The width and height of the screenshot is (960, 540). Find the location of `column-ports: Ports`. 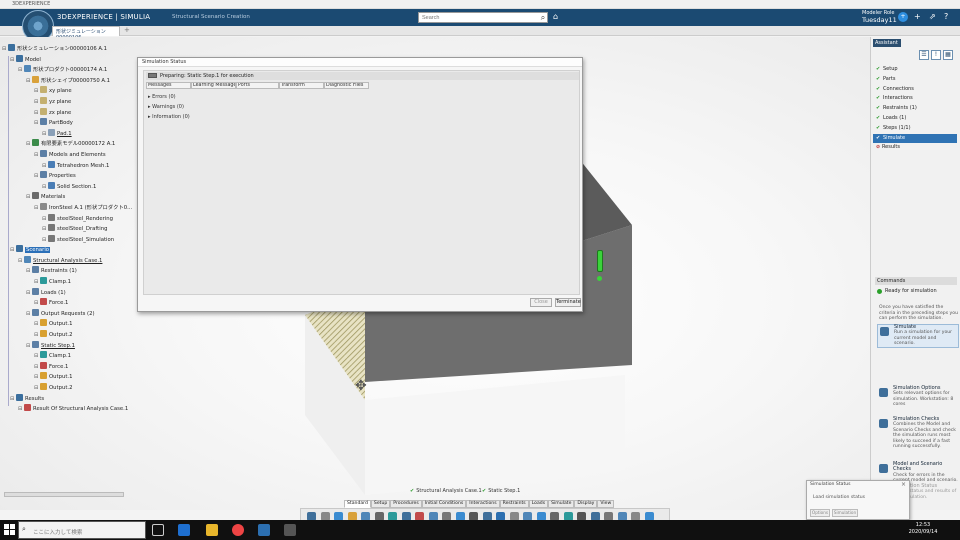

column-ports: Ports is located at coordinates (257, 85).